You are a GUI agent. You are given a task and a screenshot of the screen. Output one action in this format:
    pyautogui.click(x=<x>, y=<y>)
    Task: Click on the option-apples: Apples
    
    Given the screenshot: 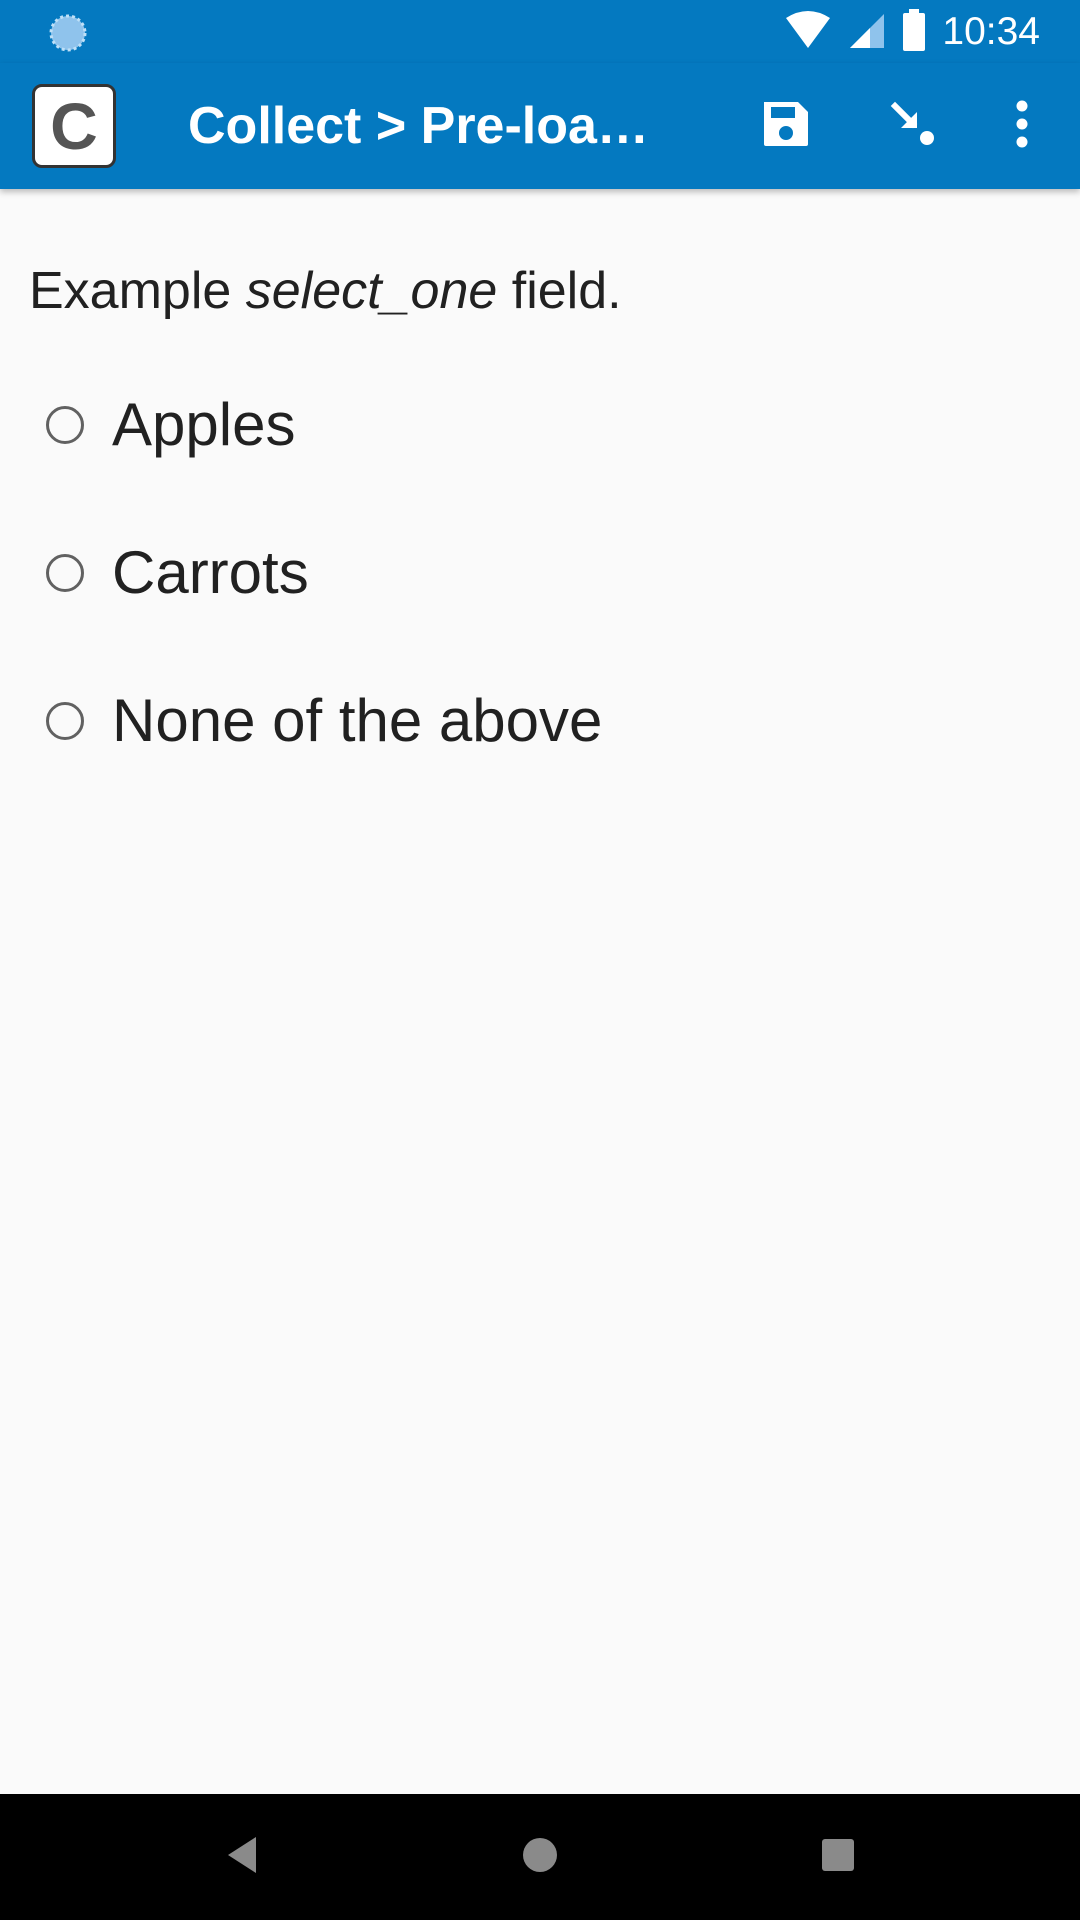 What is the action you would take?
    pyautogui.click(x=170, y=425)
    